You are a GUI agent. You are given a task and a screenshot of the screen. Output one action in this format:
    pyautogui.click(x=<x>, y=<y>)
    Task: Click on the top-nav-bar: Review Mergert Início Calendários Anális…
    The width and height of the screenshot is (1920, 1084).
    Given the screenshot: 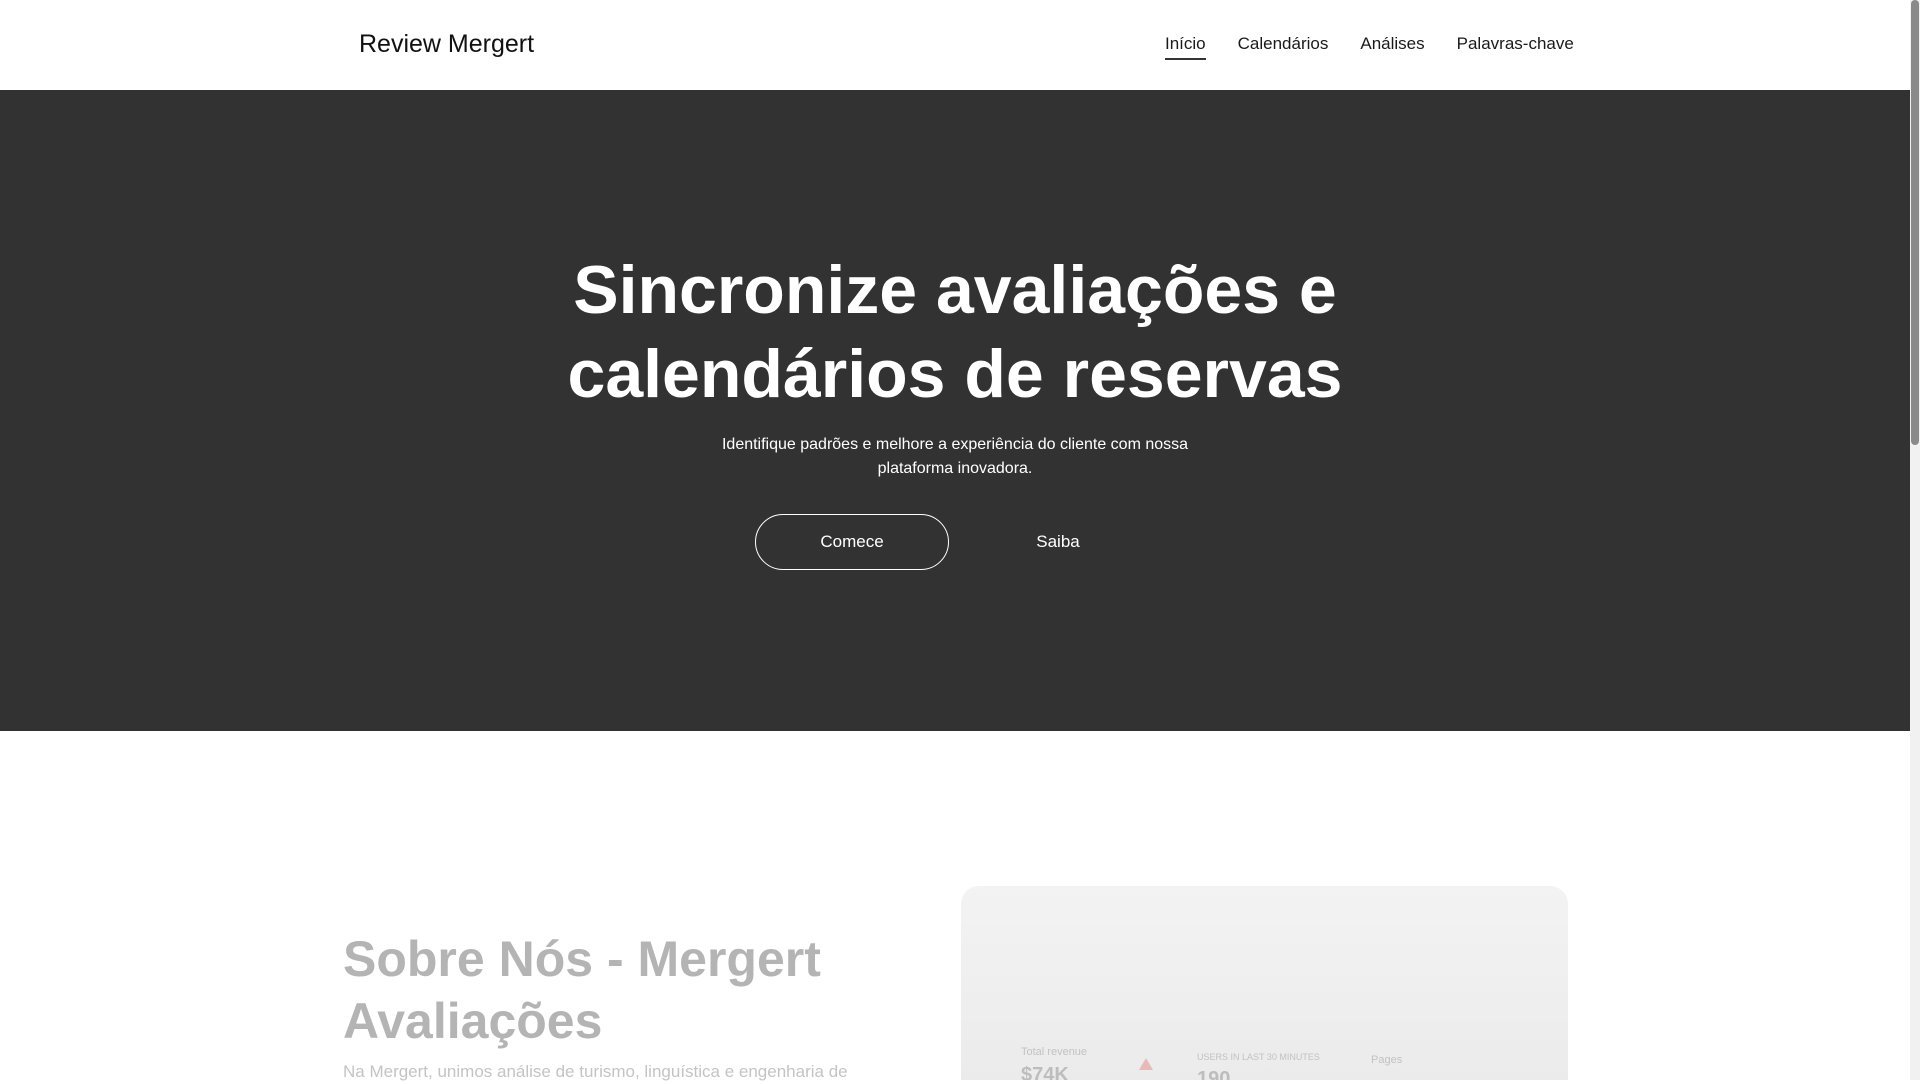 What is the action you would take?
    pyautogui.click(x=955, y=45)
    